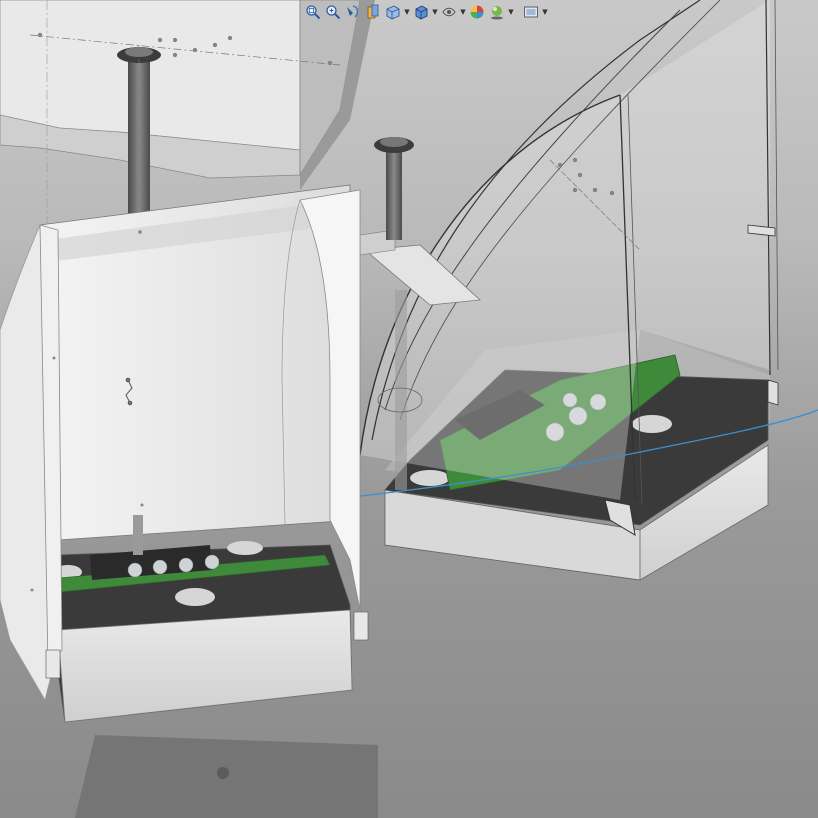 The width and height of the screenshot is (818, 818). I want to click on hide-show-items-icon, so click(449, 12).